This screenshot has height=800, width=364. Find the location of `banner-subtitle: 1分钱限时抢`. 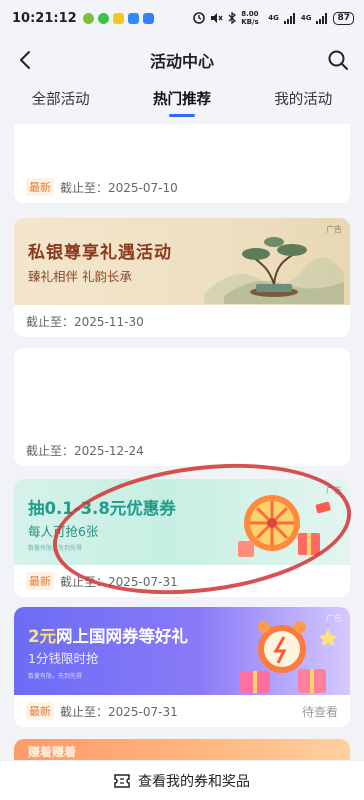

banner-subtitle: 1分钱限时抢 is located at coordinates (63, 658).